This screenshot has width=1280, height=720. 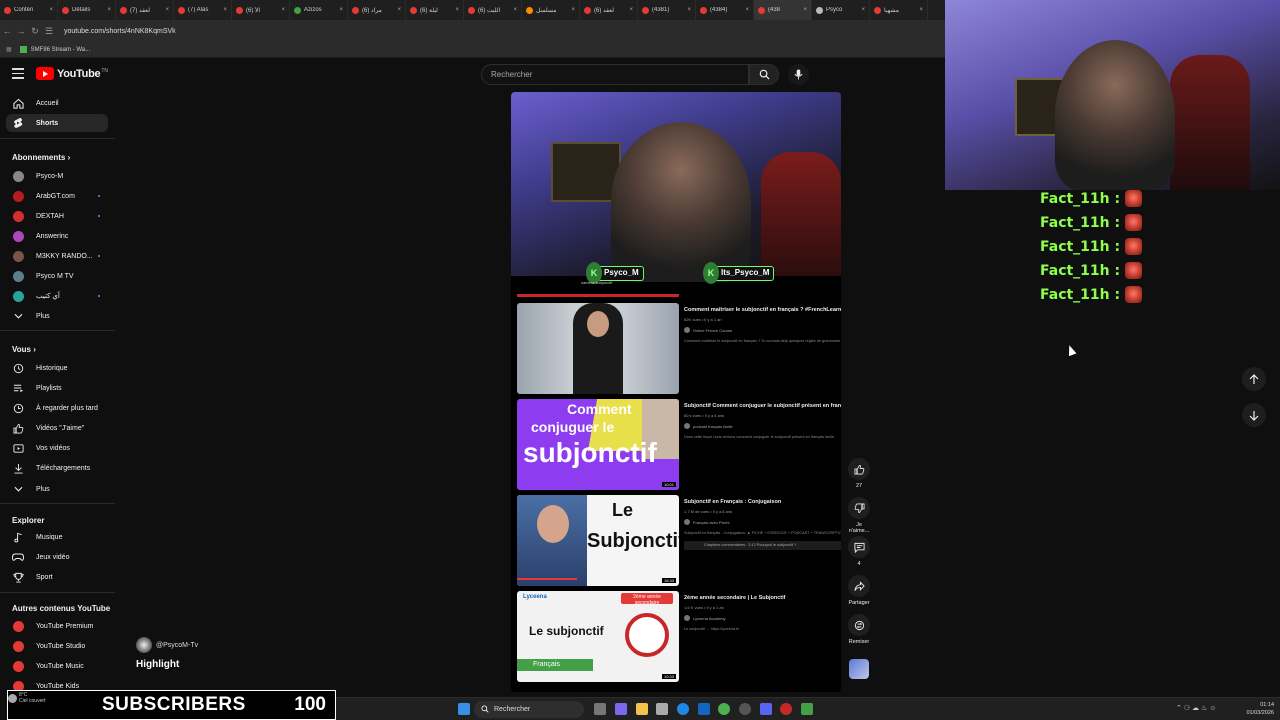 What do you see at coordinates (464, 709) in the screenshot?
I see `windows-start-icon` at bounding box center [464, 709].